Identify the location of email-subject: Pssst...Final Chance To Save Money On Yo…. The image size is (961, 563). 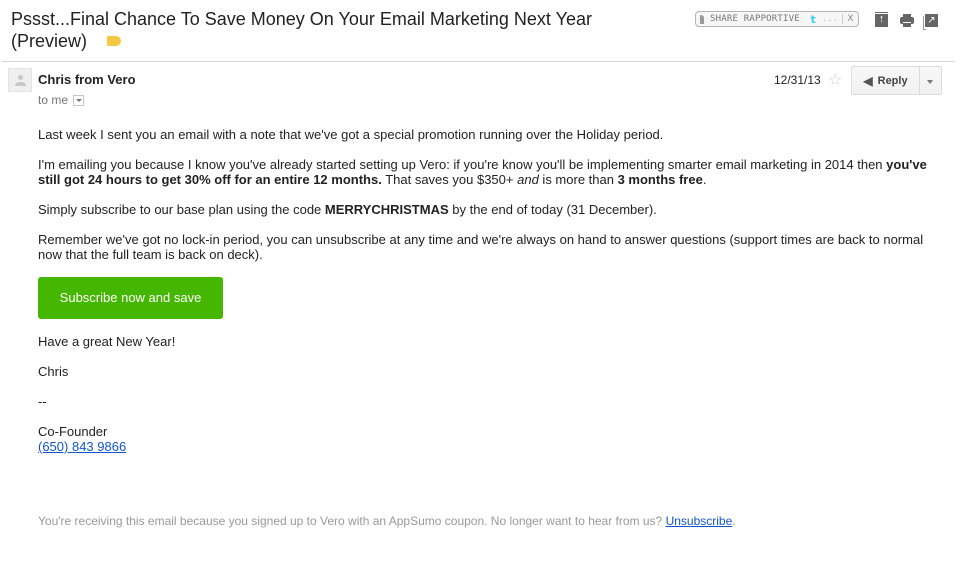
(301, 30).